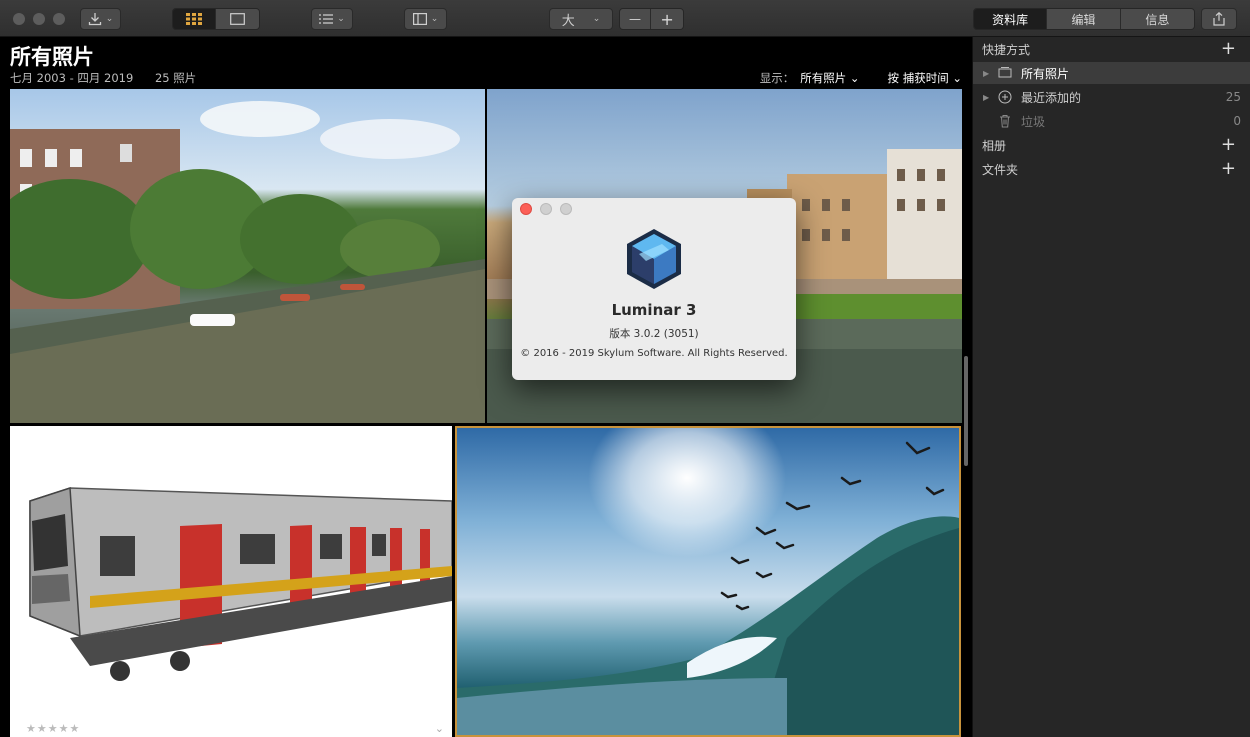 The width and height of the screenshot is (1250, 737). I want to click on sidebar-item-all-photos: ▶ 所有照片, so click(1111, 73).